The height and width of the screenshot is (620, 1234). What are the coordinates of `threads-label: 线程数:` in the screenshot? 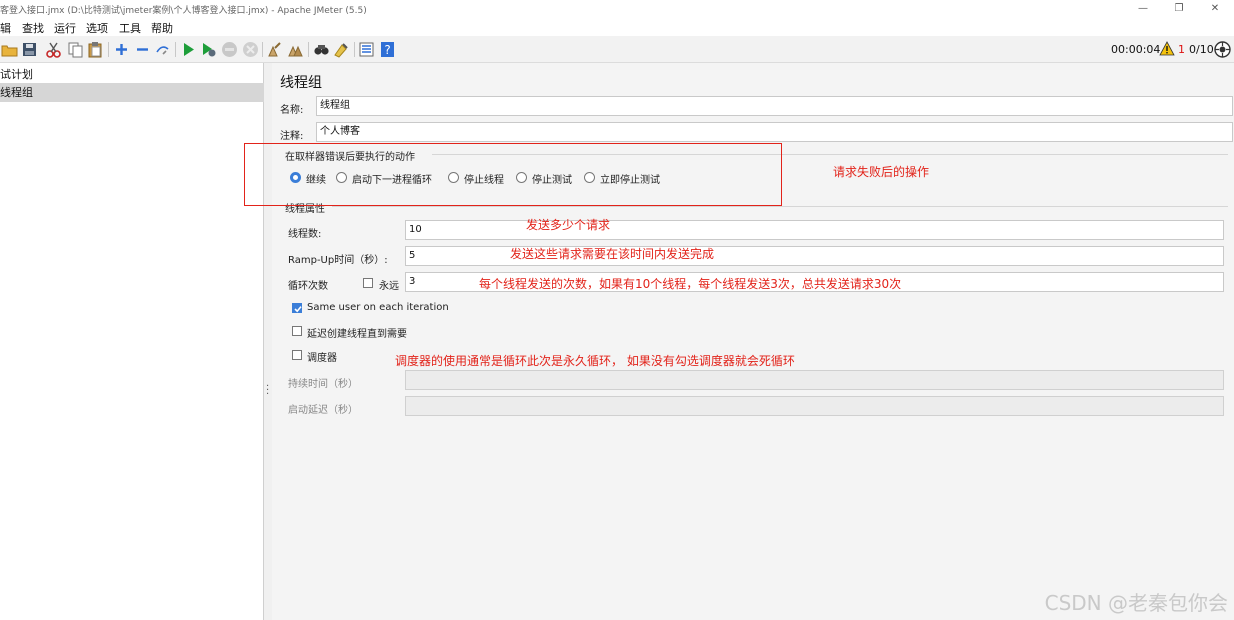 It's located at (305, 234).